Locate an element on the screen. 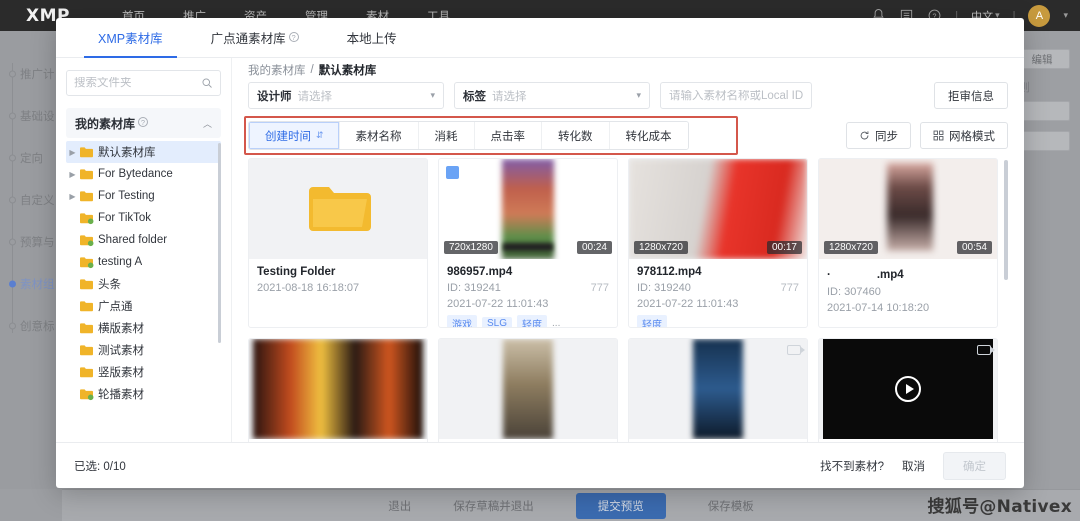  folder-pane: 我的素材库 ? ︿ ▶ 默认素材库 ▶ is located at coordinates (144, 250).